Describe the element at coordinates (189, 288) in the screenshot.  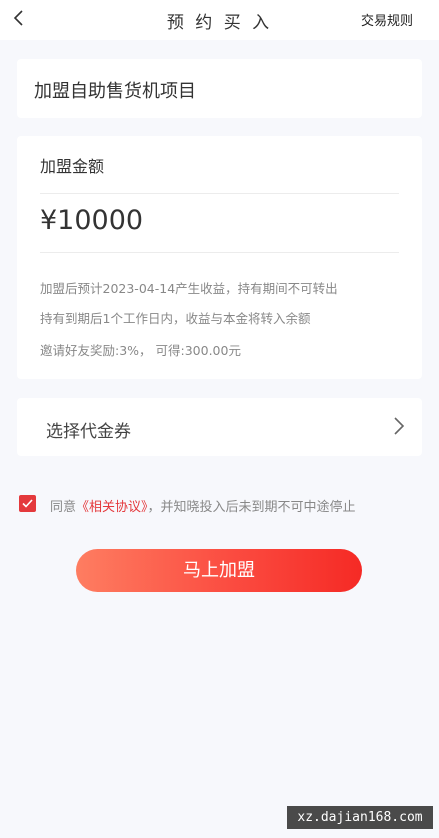
I see `earning-date-note: 加盟后预计2023-04-14产生收益，持有期间不可转出` at that location.